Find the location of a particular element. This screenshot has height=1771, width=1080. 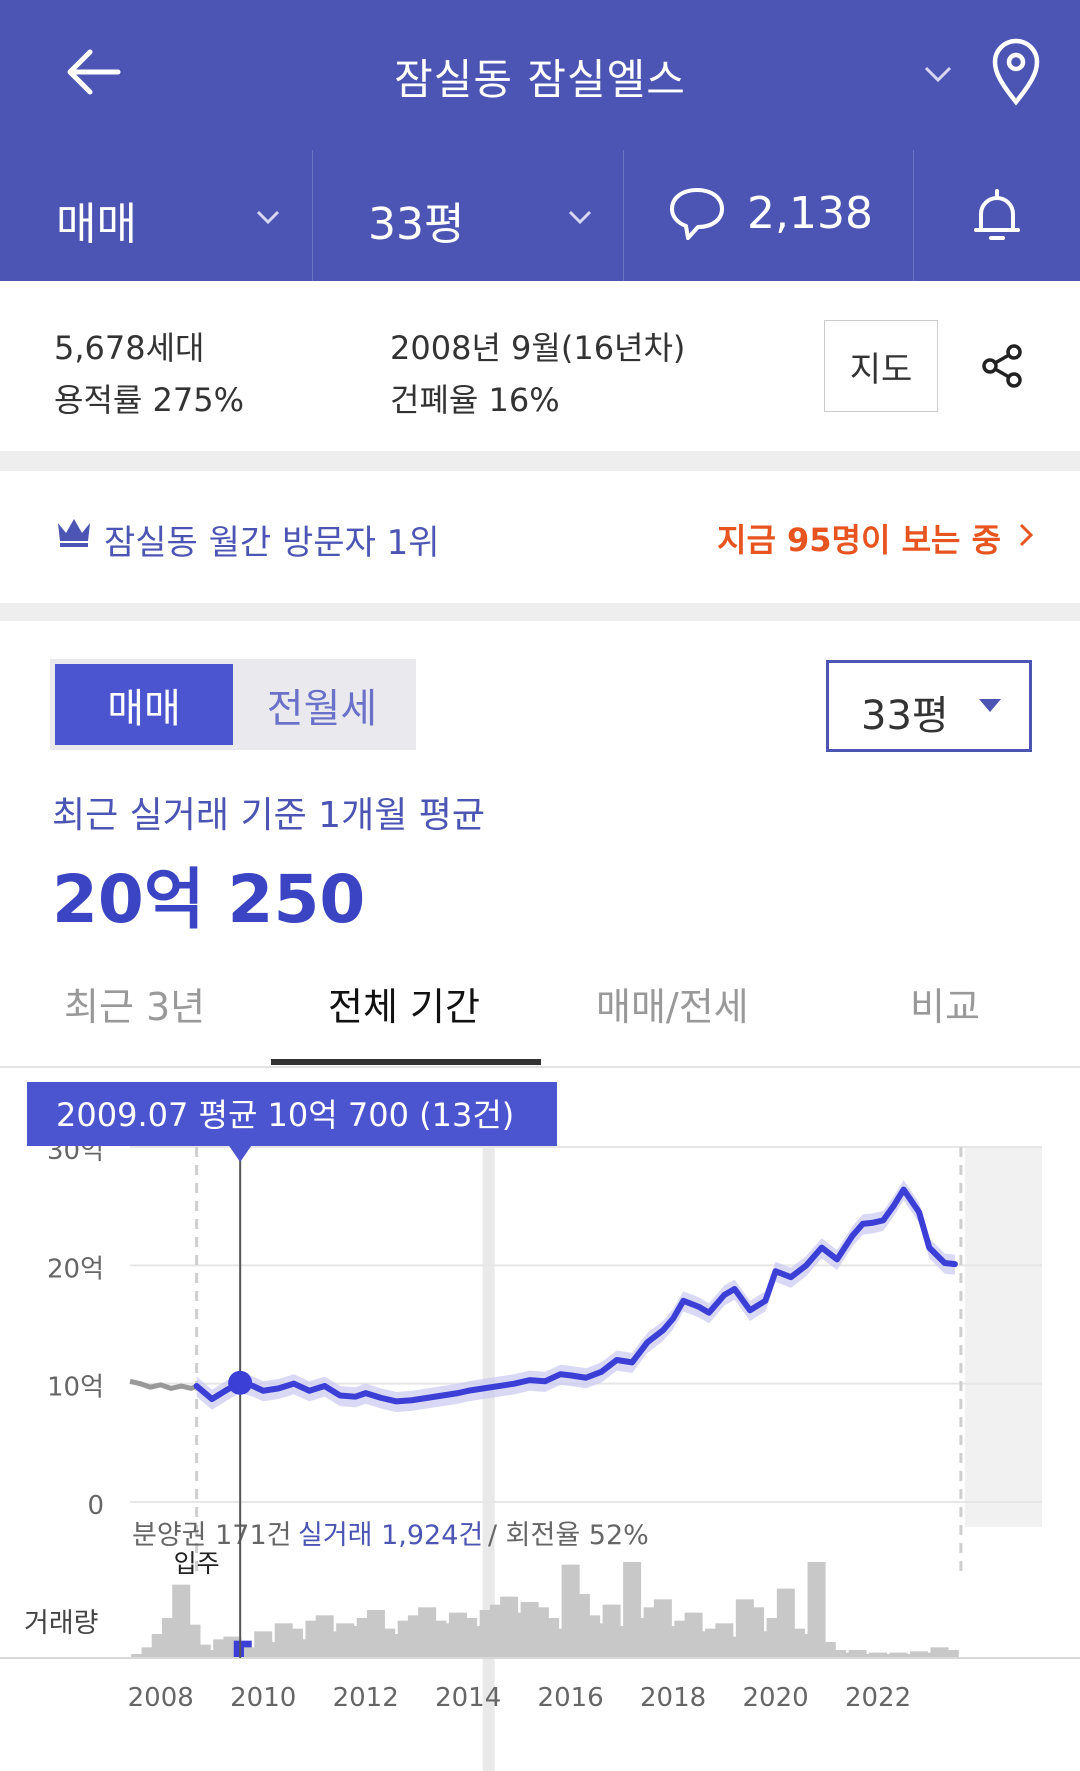

trade-toggle: 매매 전월세 is located at coordinates (233, 704).